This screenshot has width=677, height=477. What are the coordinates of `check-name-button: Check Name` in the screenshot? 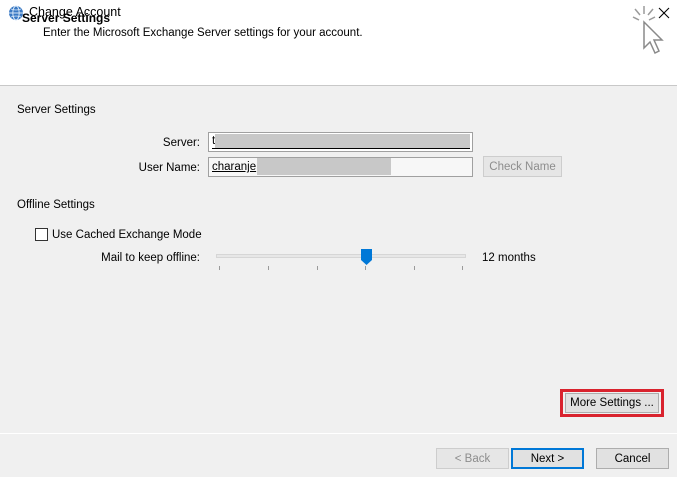 It's located at (522, 166).